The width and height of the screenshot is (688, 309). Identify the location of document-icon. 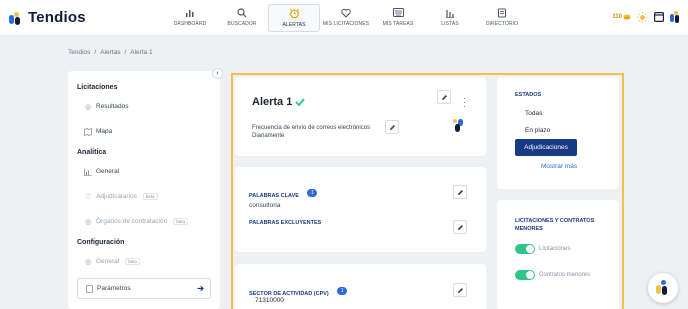
(89, 288).